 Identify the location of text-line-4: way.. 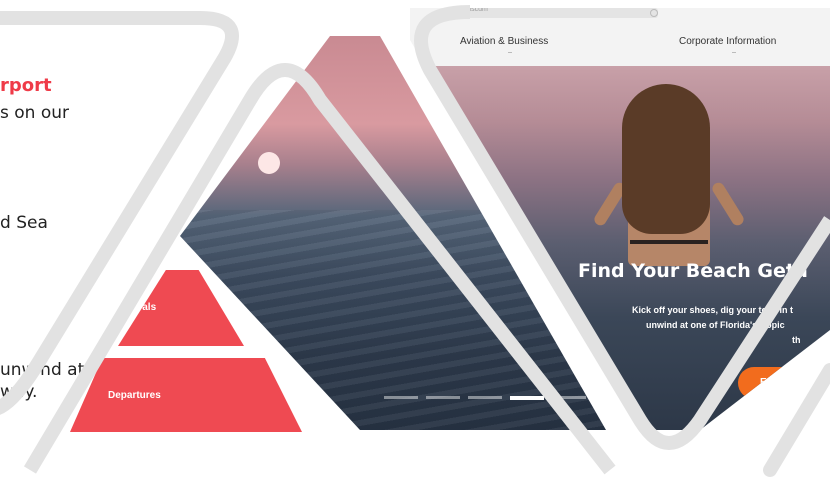
(19, 392).